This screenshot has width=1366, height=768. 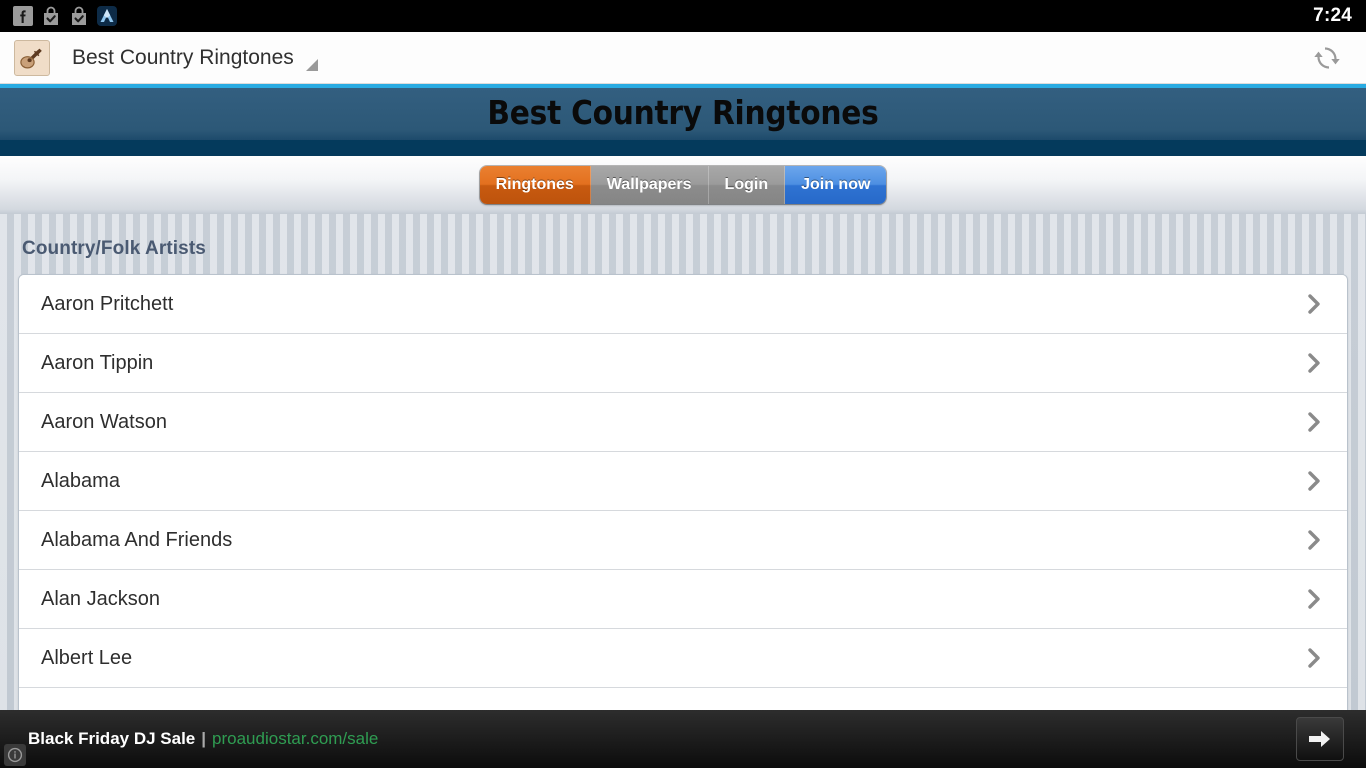 I want to click on tab-login-label: Login, so click(x=746, y=184).